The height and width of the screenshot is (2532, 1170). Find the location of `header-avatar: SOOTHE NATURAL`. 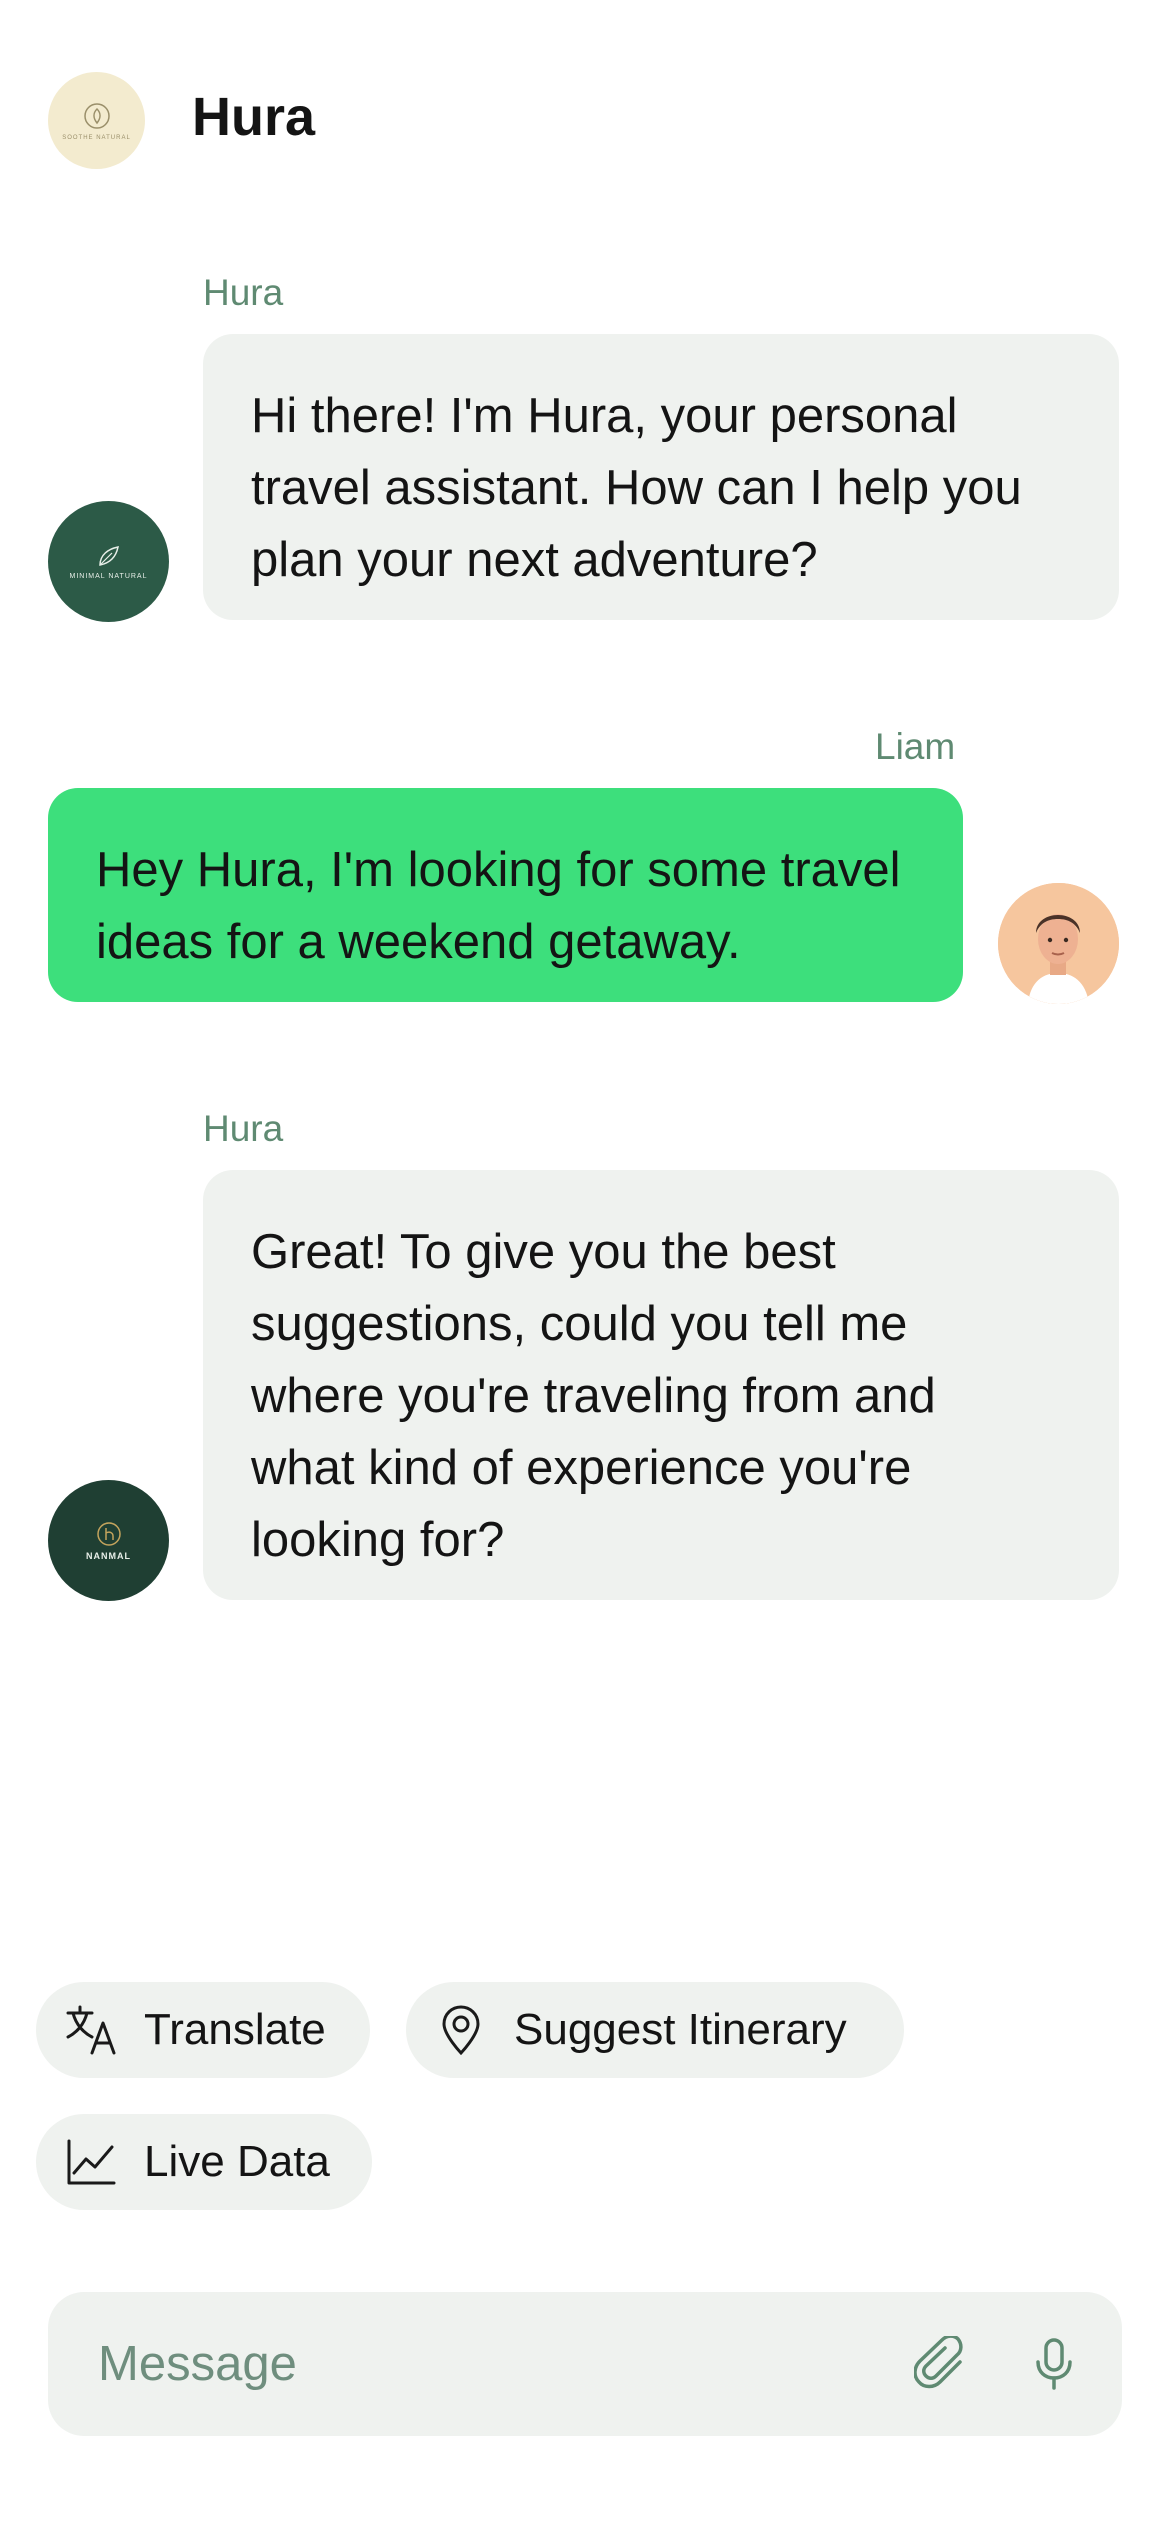

header-avatar: SOOTHE NATURAL is located at coordinates (96, 120).